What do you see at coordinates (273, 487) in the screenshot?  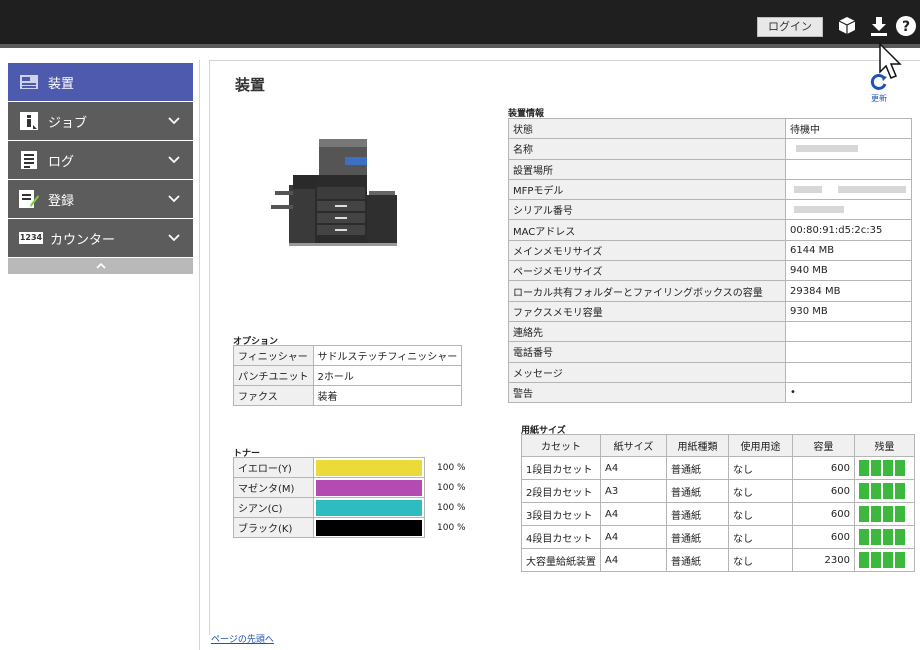 I see `toner-label: マゼンタ(M)` at bounding box center [273, 487].